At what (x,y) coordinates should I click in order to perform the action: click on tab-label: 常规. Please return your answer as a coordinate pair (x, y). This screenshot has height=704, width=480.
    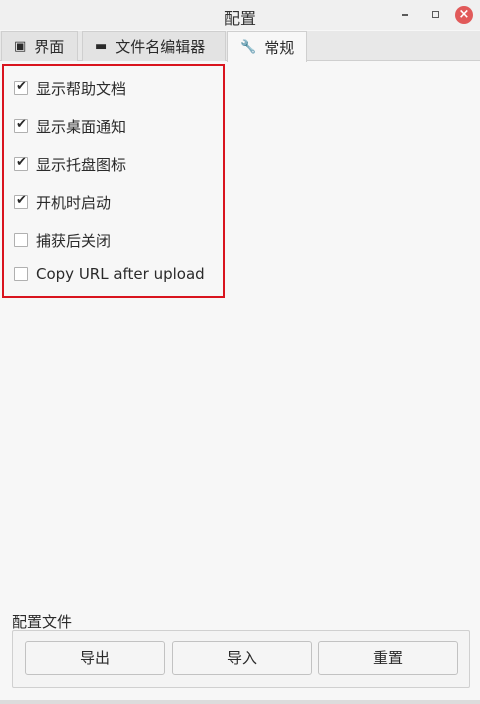
    Looking at the image, I should click on (279, 47).